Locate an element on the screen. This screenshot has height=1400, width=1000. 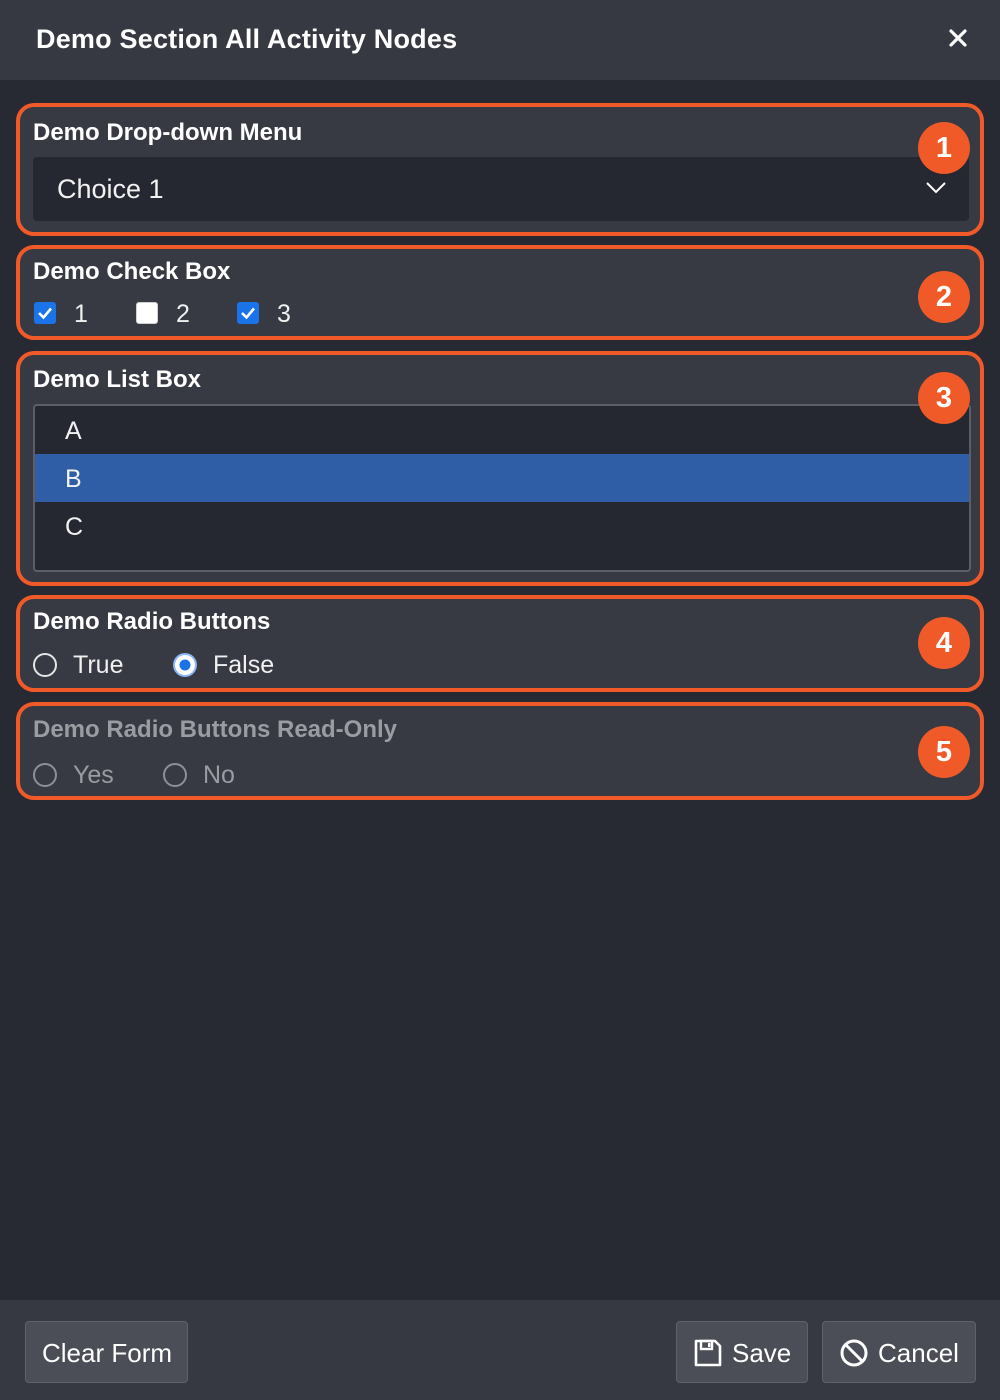
list-item-label: B is located at coordinates (73, 479).